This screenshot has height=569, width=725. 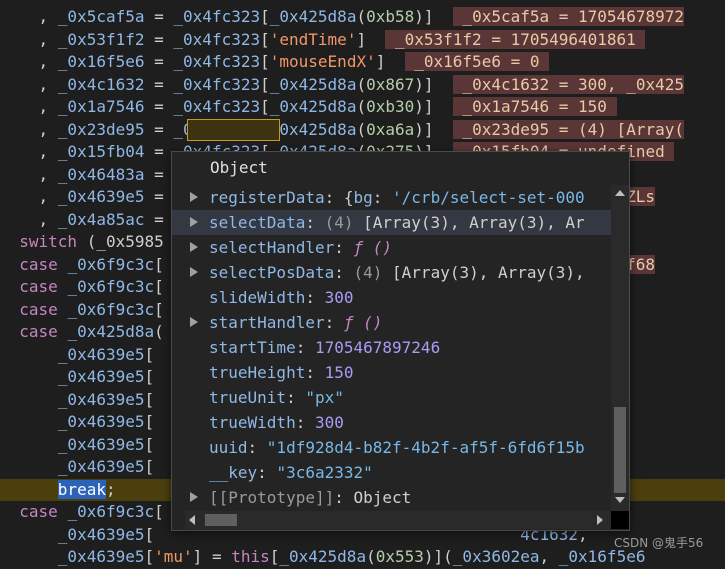 I want to click on property-row: uuid: "1df928d4-b82f-4b2f-af5f-6fd6f15b, so click(x=392, y=447).